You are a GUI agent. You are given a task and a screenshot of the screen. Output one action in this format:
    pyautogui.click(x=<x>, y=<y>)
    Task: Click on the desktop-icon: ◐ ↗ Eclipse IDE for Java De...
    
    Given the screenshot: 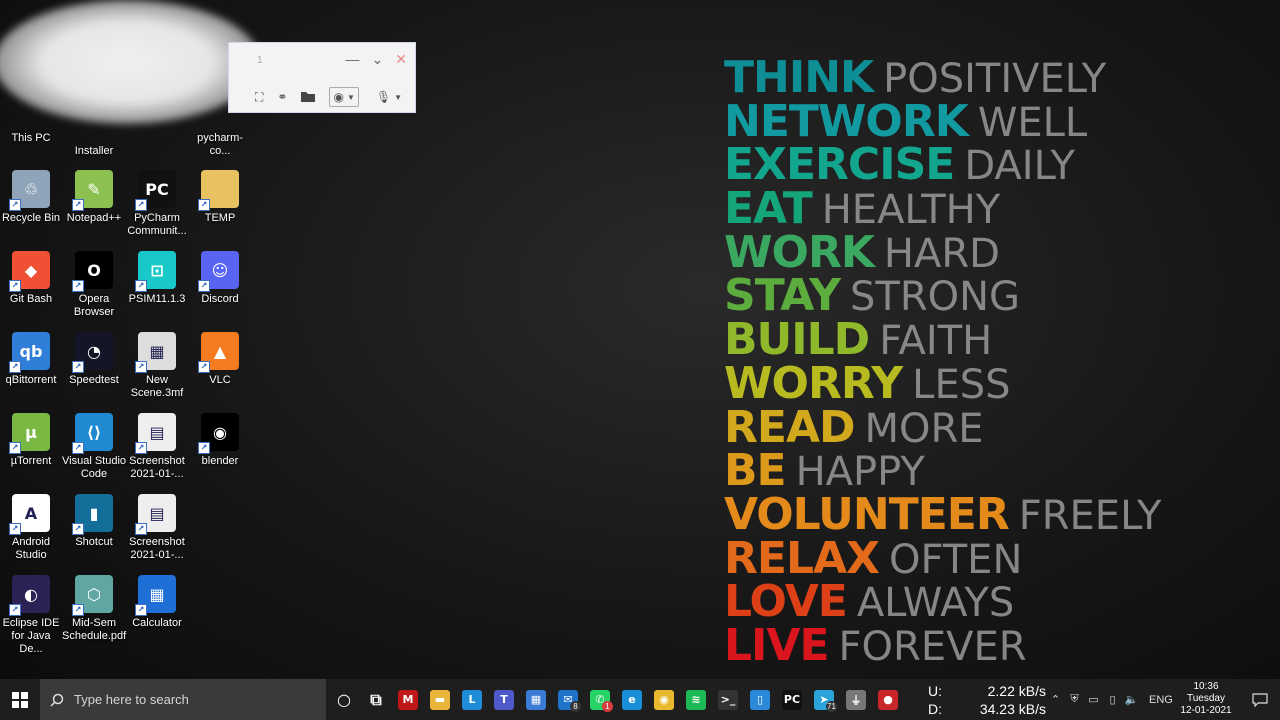 What is the action you would take?
    pyautogui.click(x=31, y=615)
    